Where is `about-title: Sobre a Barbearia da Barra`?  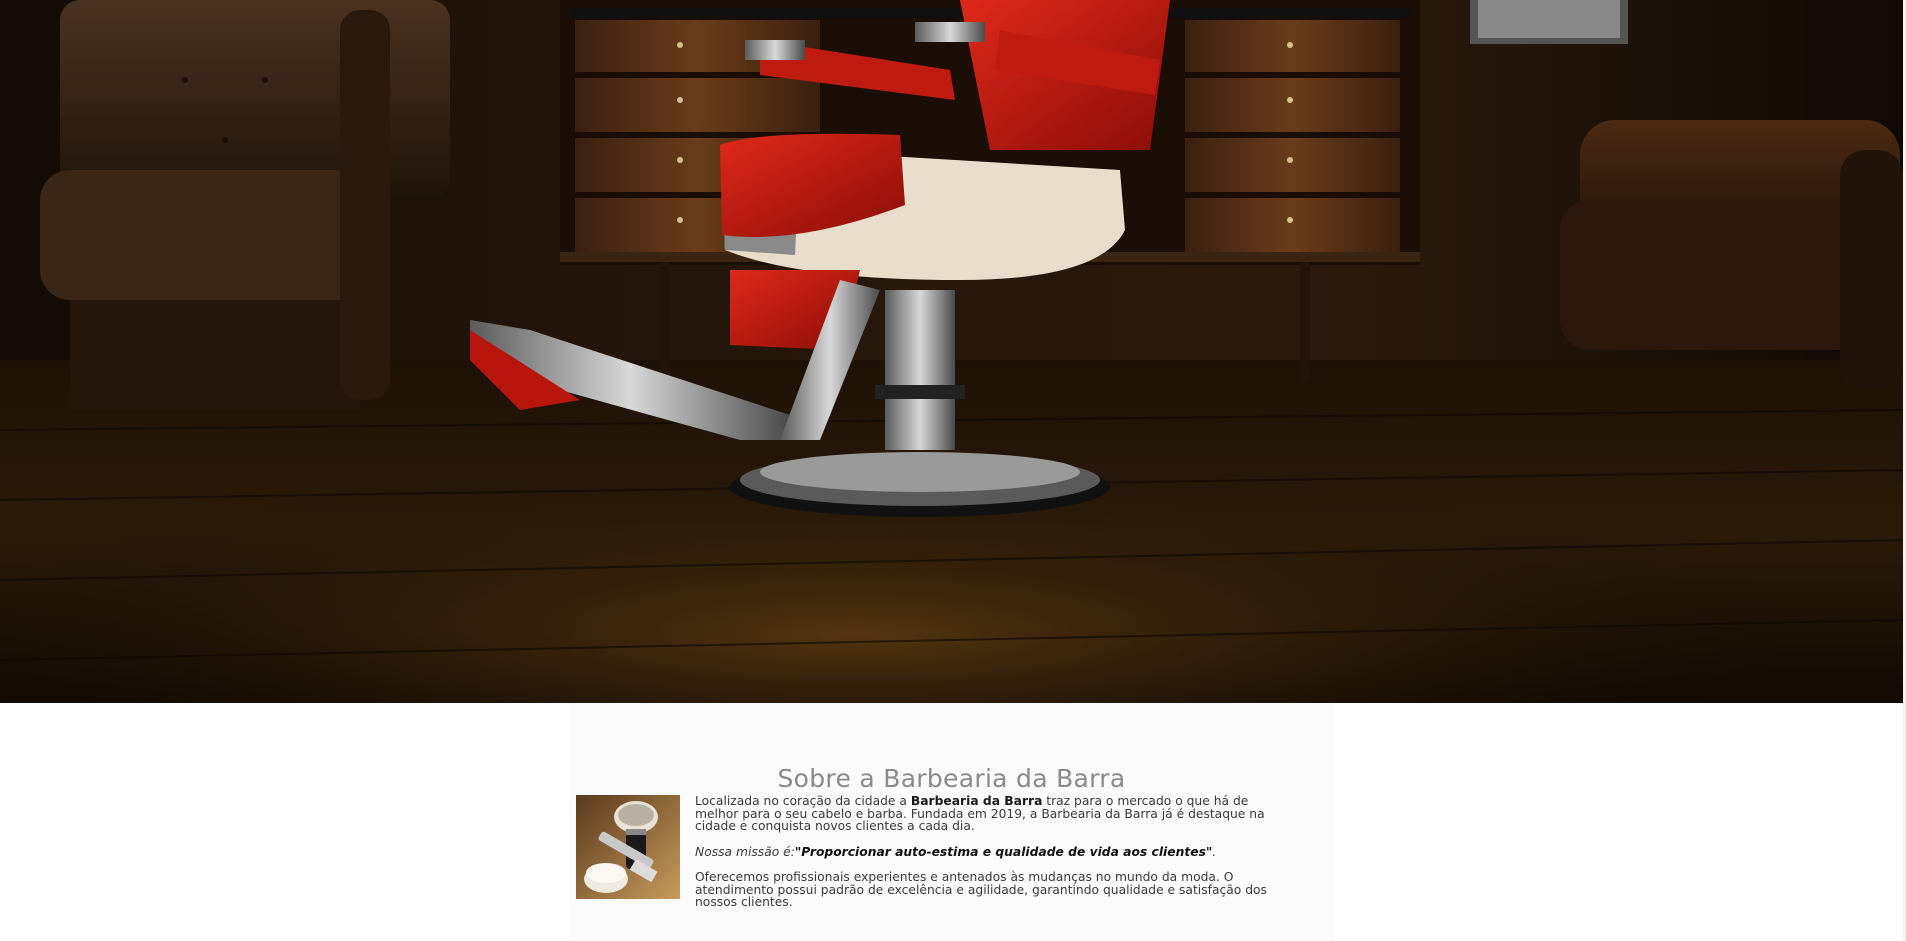
about-title: Sobre a Barbearia da Barra is located at coordinates (951, 778).